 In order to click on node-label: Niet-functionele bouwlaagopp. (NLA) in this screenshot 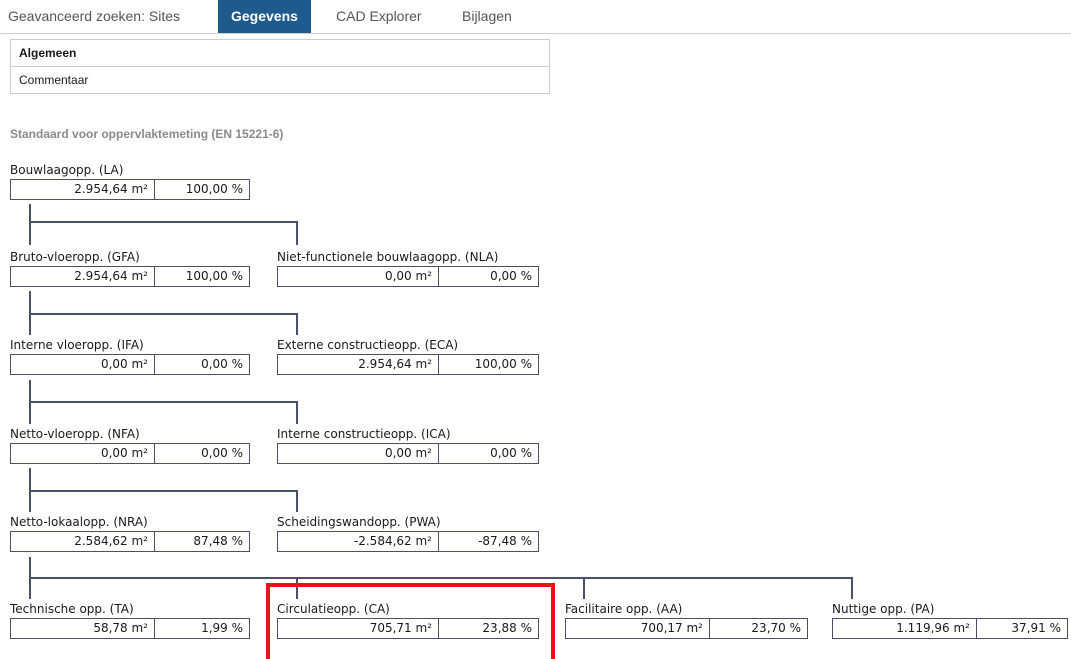, I will do `click(388, 257)`.